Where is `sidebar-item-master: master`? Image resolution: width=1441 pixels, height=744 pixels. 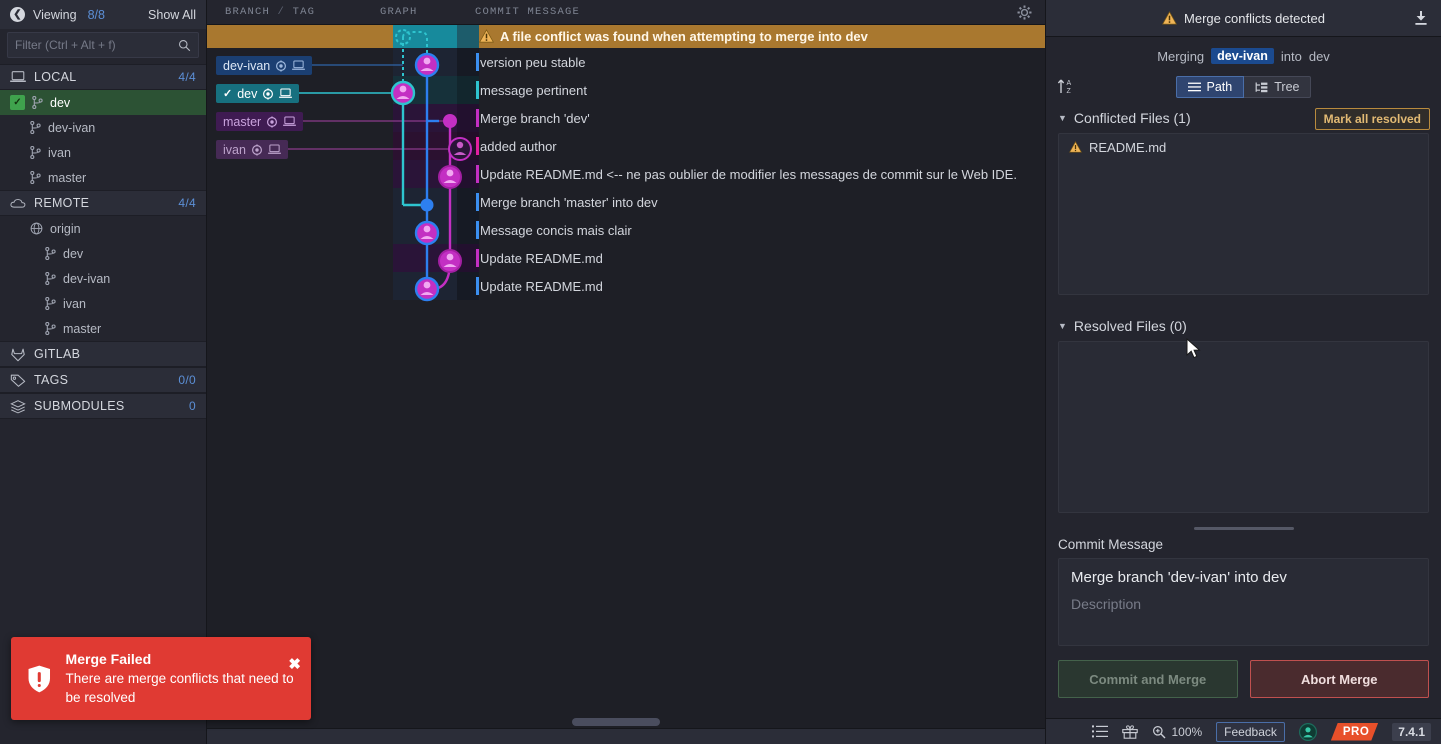 sidebar-item-master: master is located at coordinates (103, 177).